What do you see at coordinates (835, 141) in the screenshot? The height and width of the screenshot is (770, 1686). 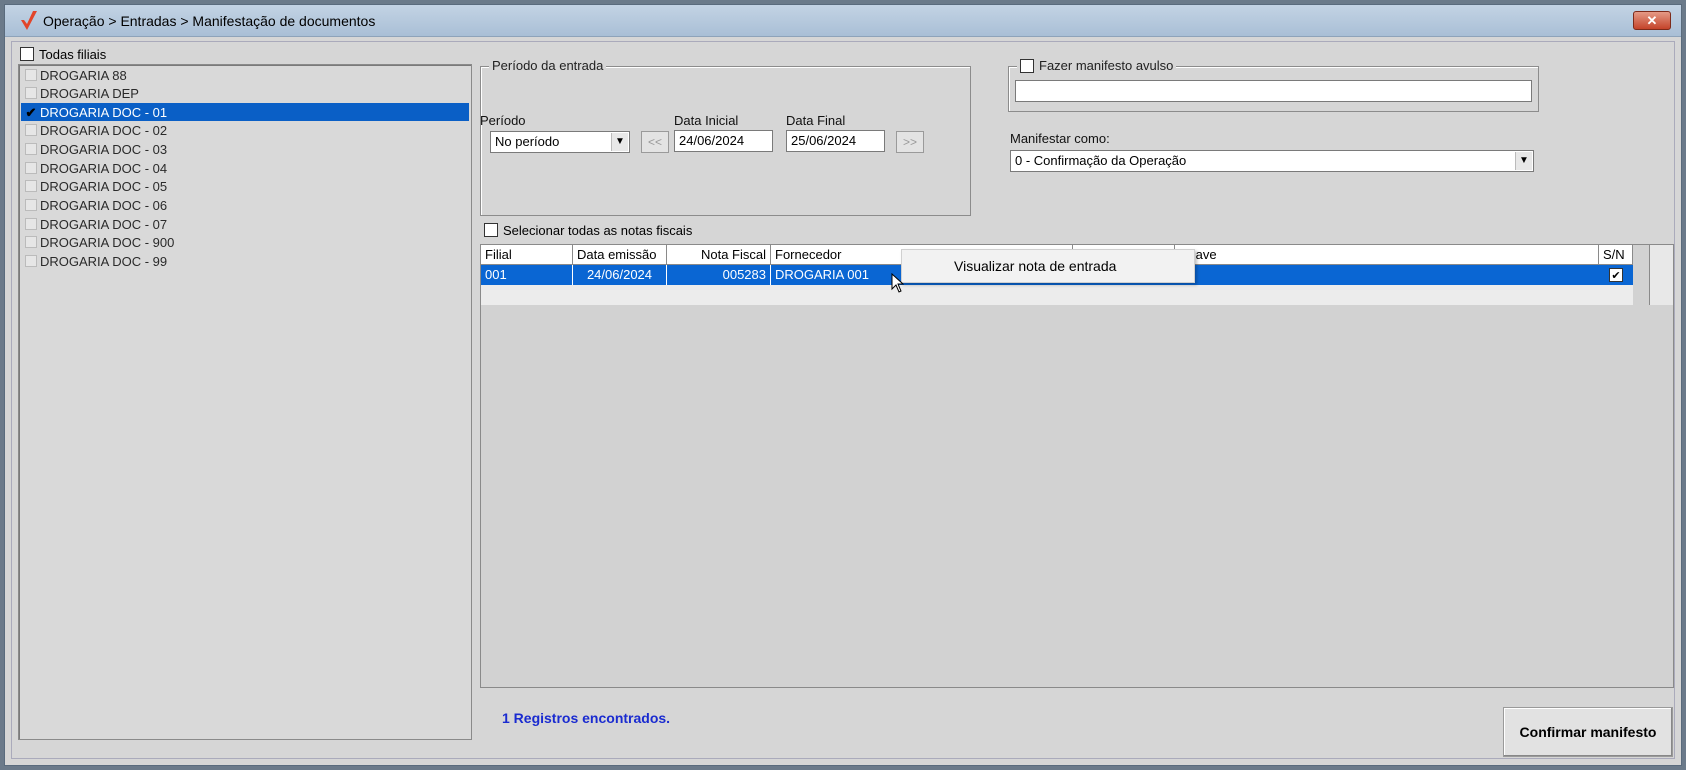 I see `data-final-input: 25/06/2024` at bounding box center [835, 141].